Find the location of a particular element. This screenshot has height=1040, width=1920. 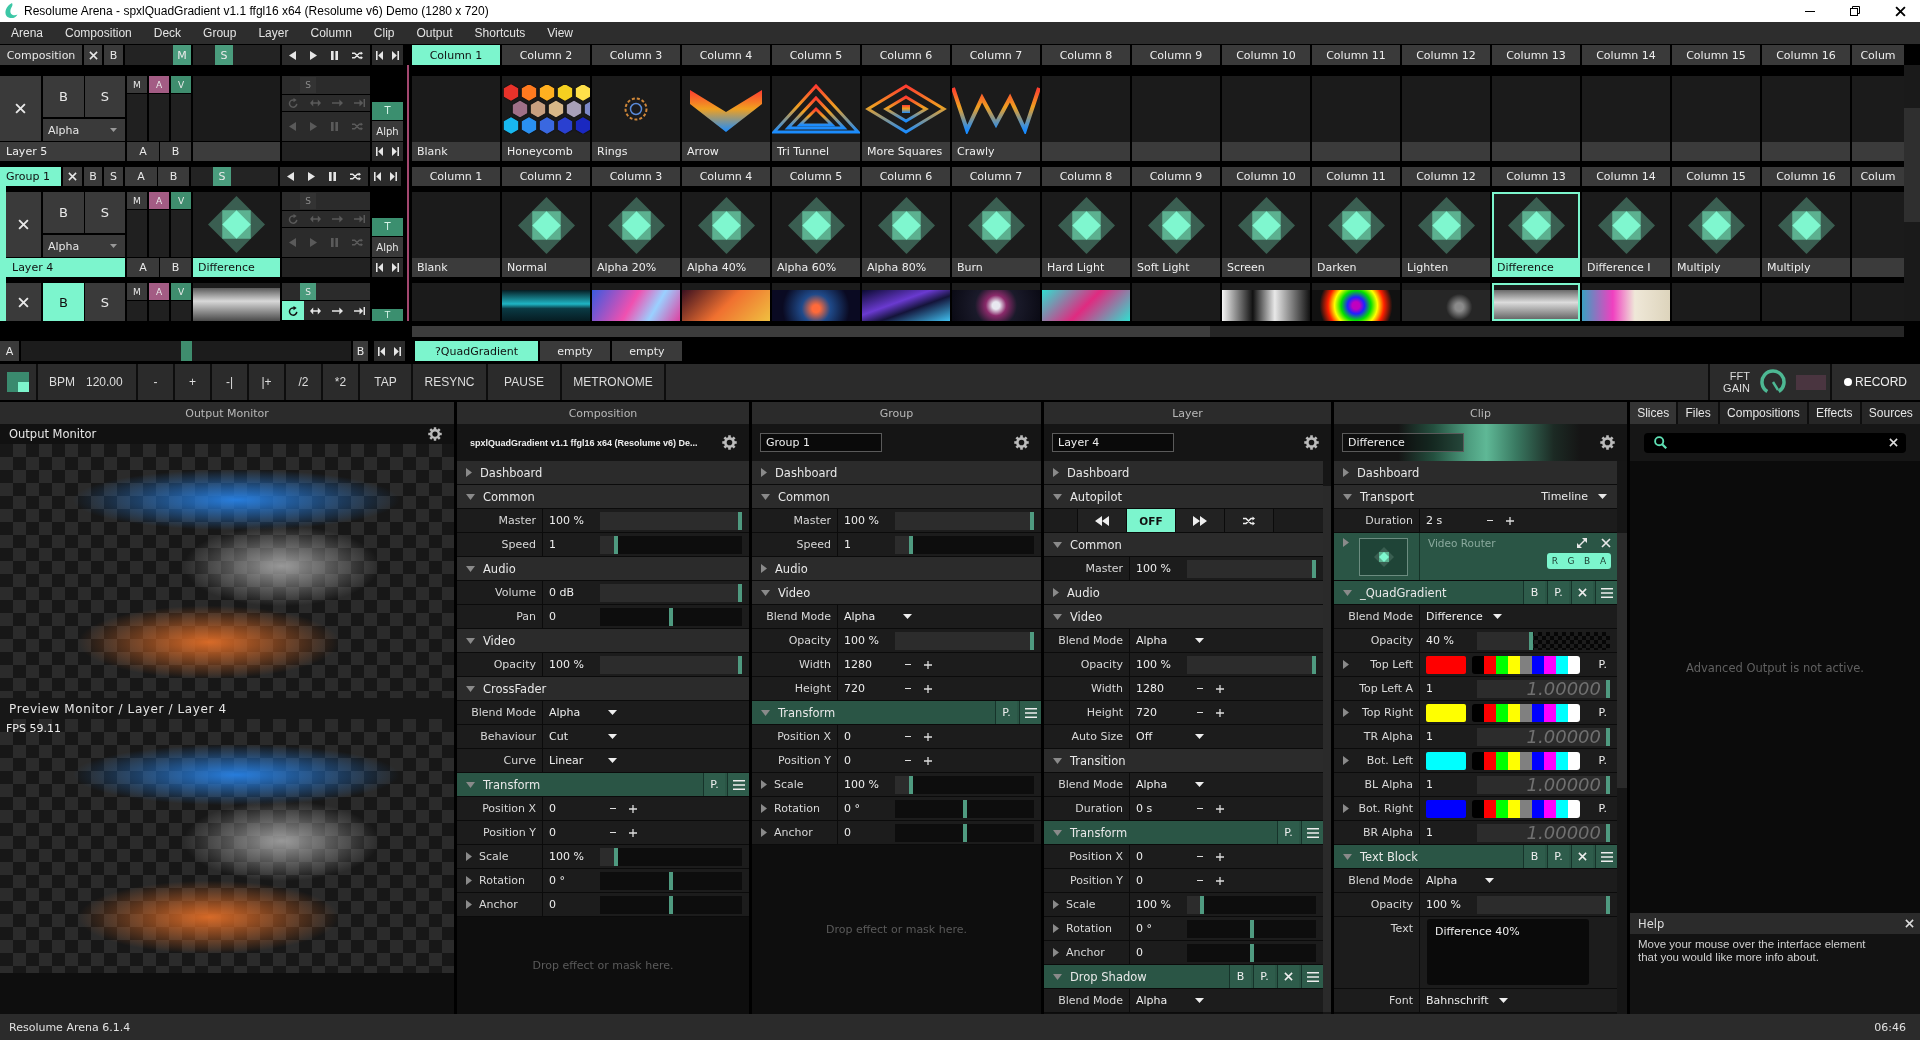

preset-button: P. is located at coordinates (1602, 760).